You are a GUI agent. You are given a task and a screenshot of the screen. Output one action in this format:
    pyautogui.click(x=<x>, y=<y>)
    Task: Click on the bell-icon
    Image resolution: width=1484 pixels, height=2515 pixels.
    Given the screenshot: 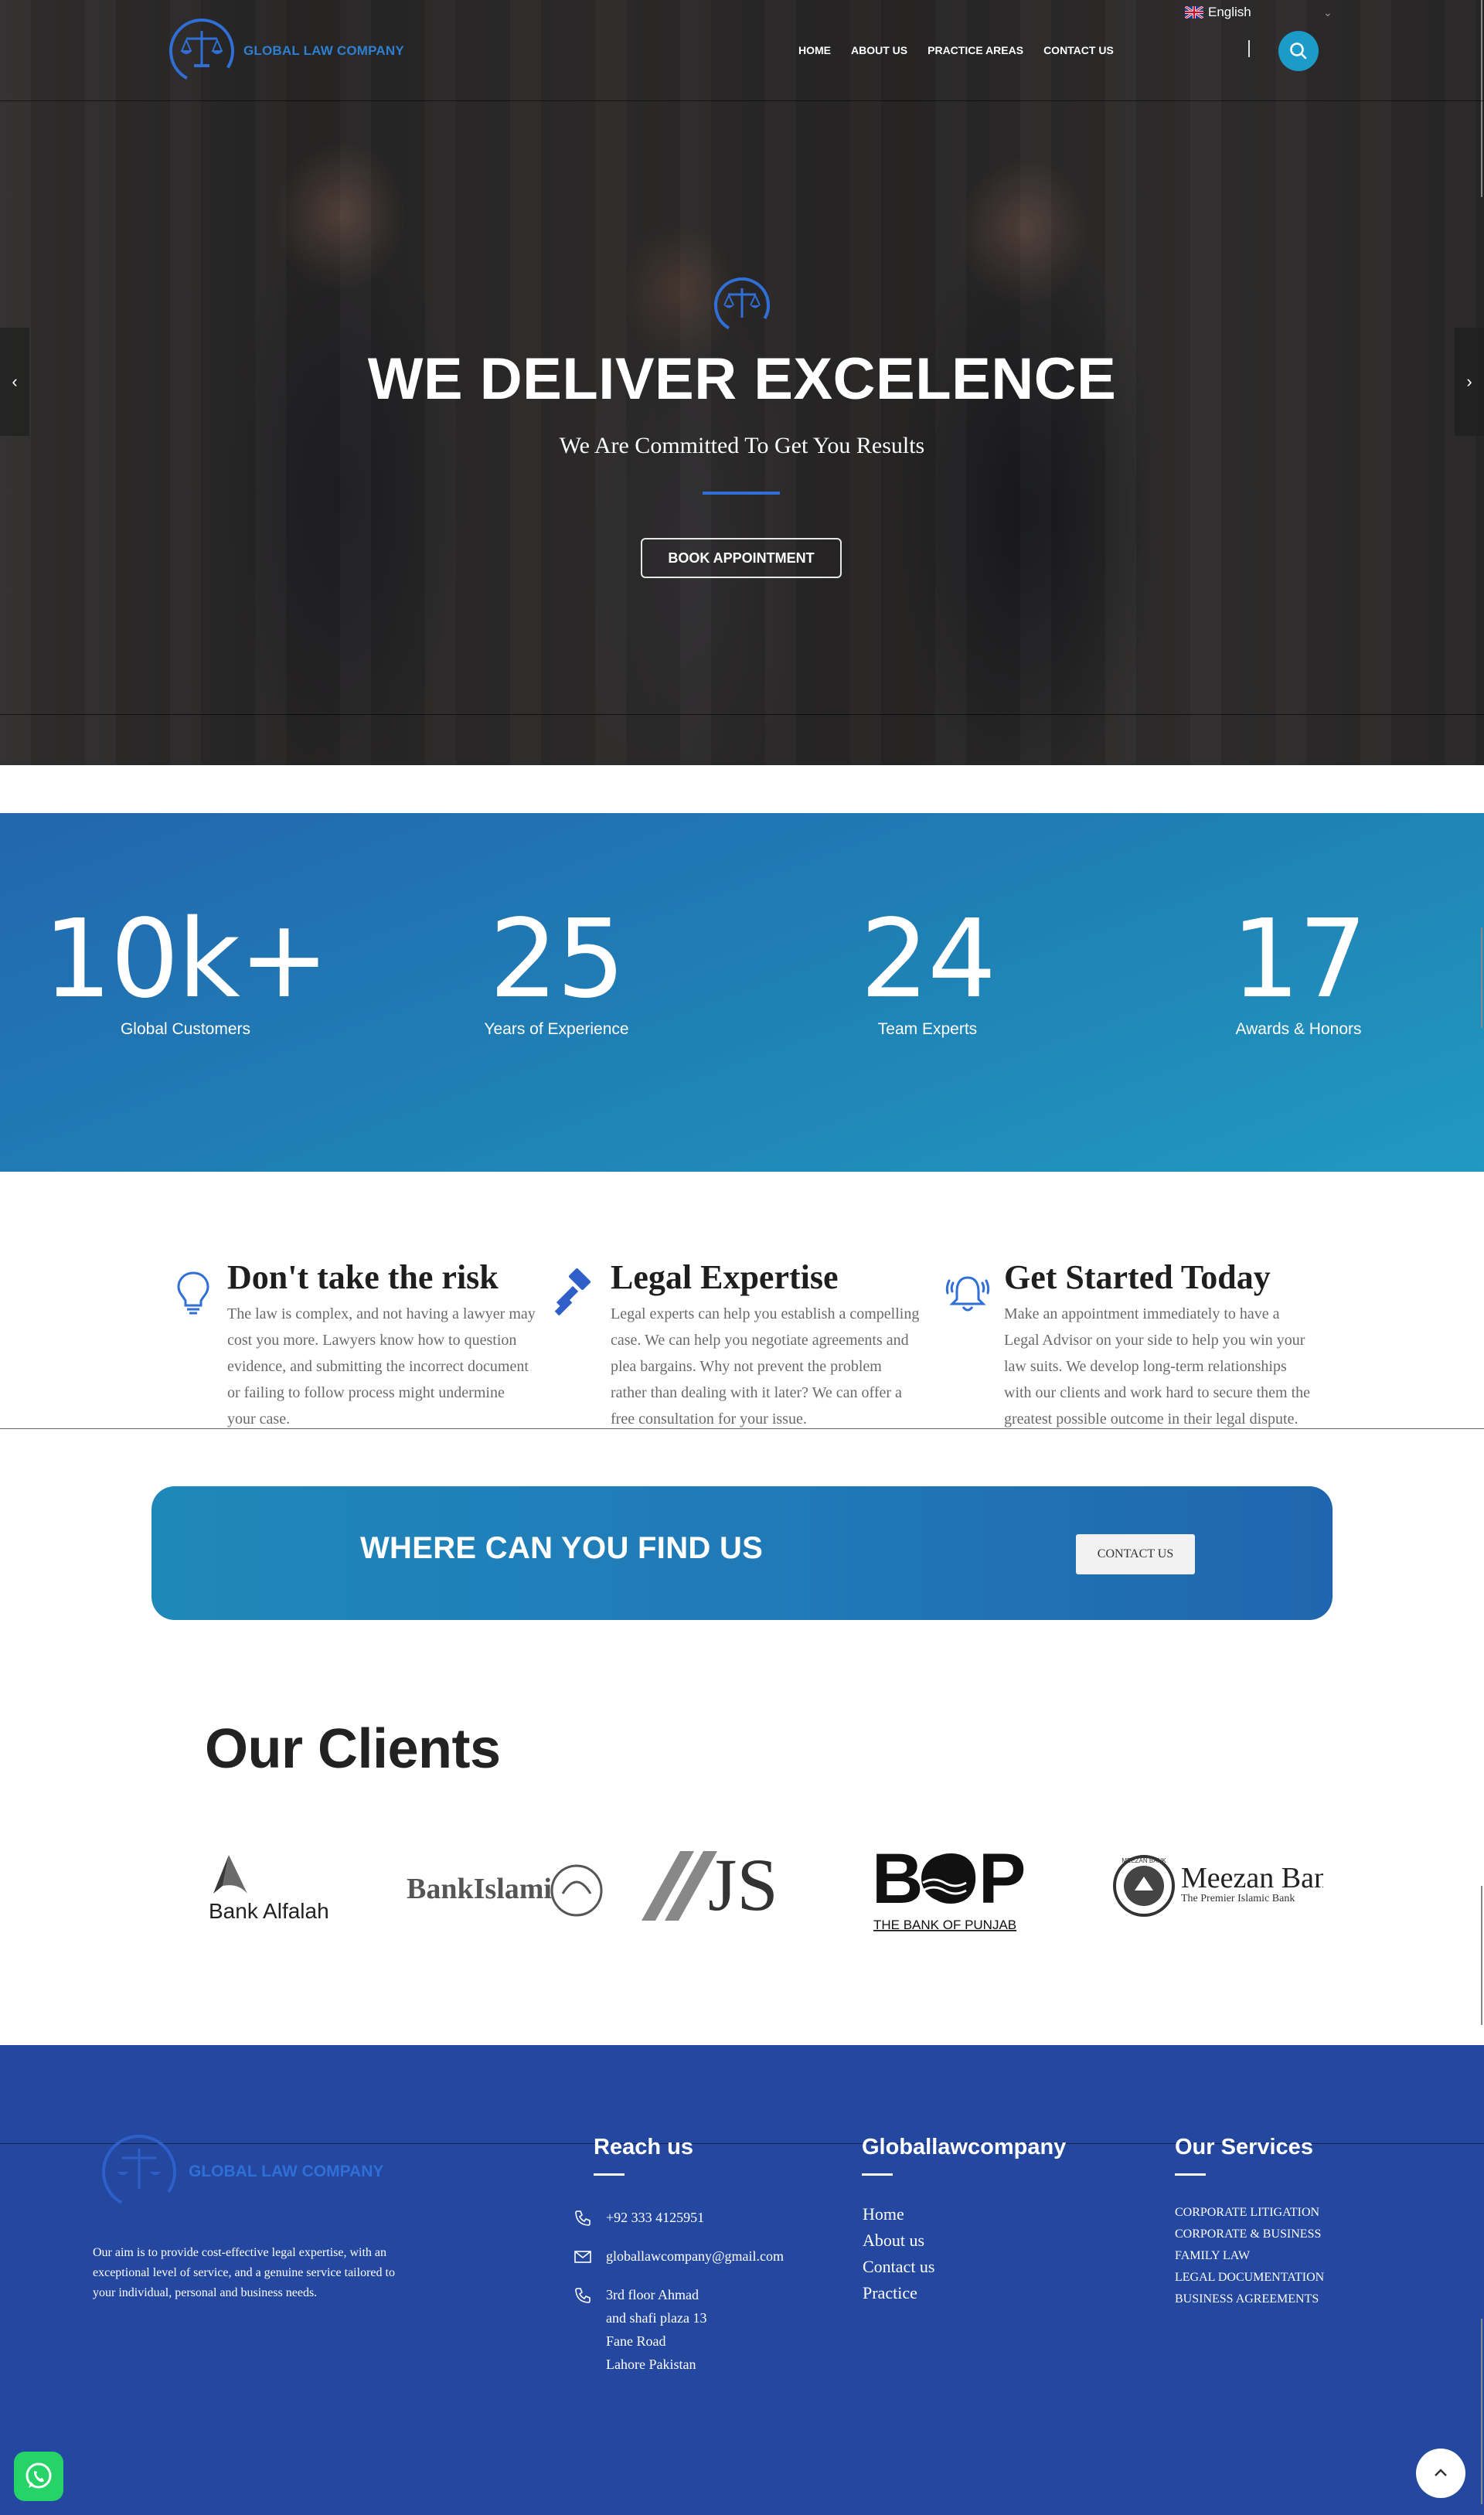 What is the action you would take?
    pyautogui.click(x=967, y=1294)
    